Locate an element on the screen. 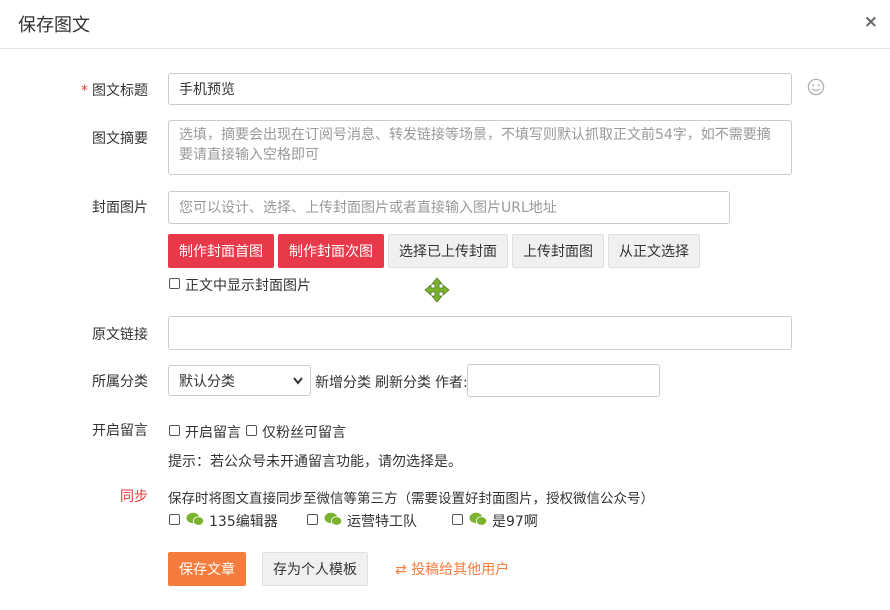  title-input is located at coordinates (480, 89).